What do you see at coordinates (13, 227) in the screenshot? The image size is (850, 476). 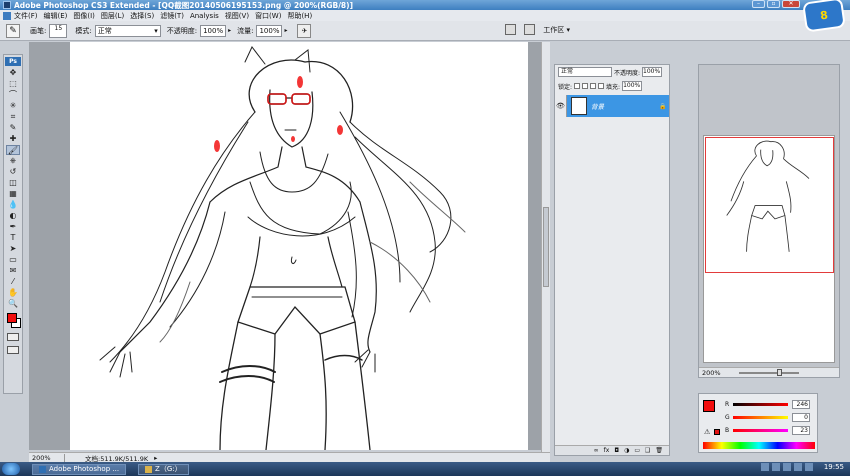 I see `pen-tool: ✒` at bounding box center [13, 227].